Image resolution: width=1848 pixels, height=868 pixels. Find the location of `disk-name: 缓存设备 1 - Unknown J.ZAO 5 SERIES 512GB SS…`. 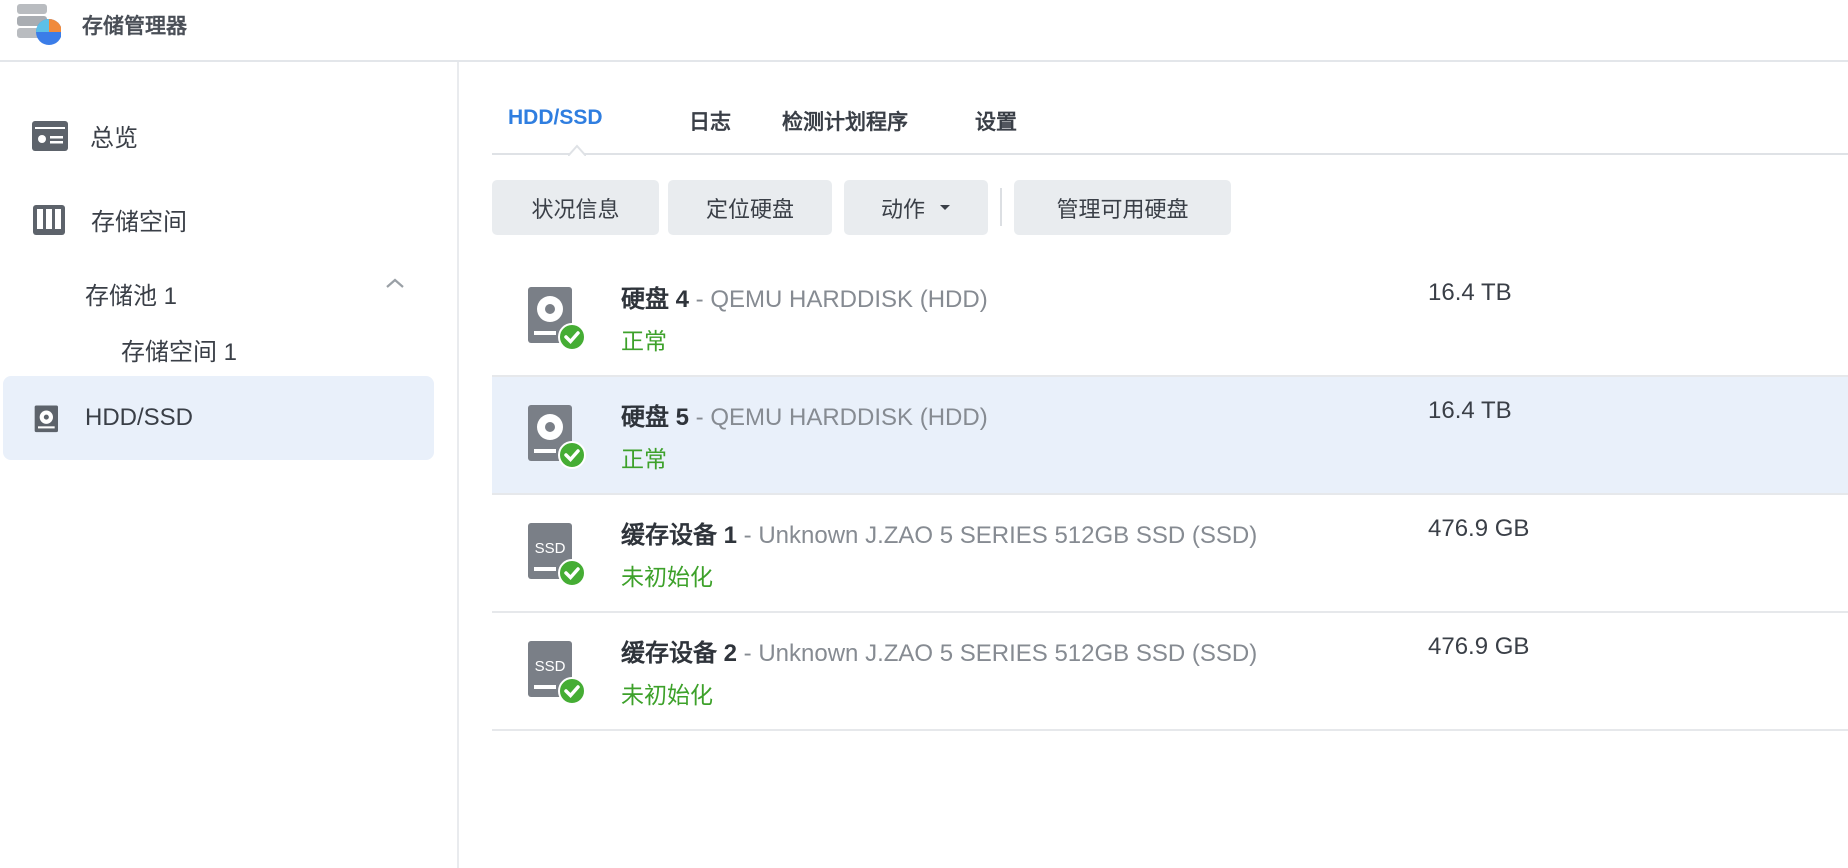

disk-name: 缓存设备 1 - Unknown J.ZAO 5 SERIES 512GB SS… is located at coordinates (939, 532).